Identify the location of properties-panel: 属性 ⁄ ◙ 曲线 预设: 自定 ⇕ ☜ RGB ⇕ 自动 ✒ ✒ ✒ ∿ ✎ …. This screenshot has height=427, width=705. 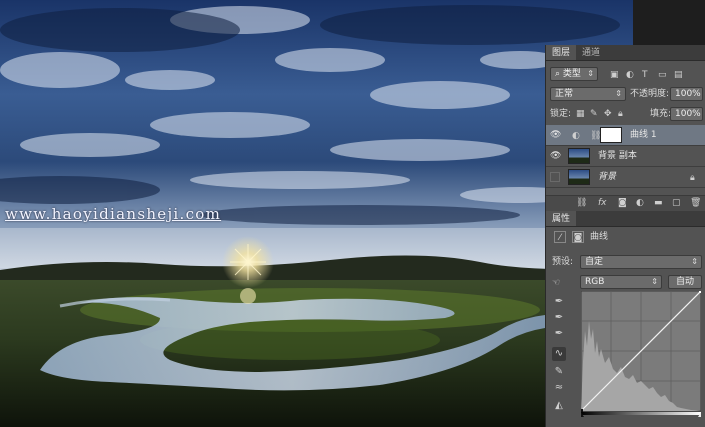
(625, 319).